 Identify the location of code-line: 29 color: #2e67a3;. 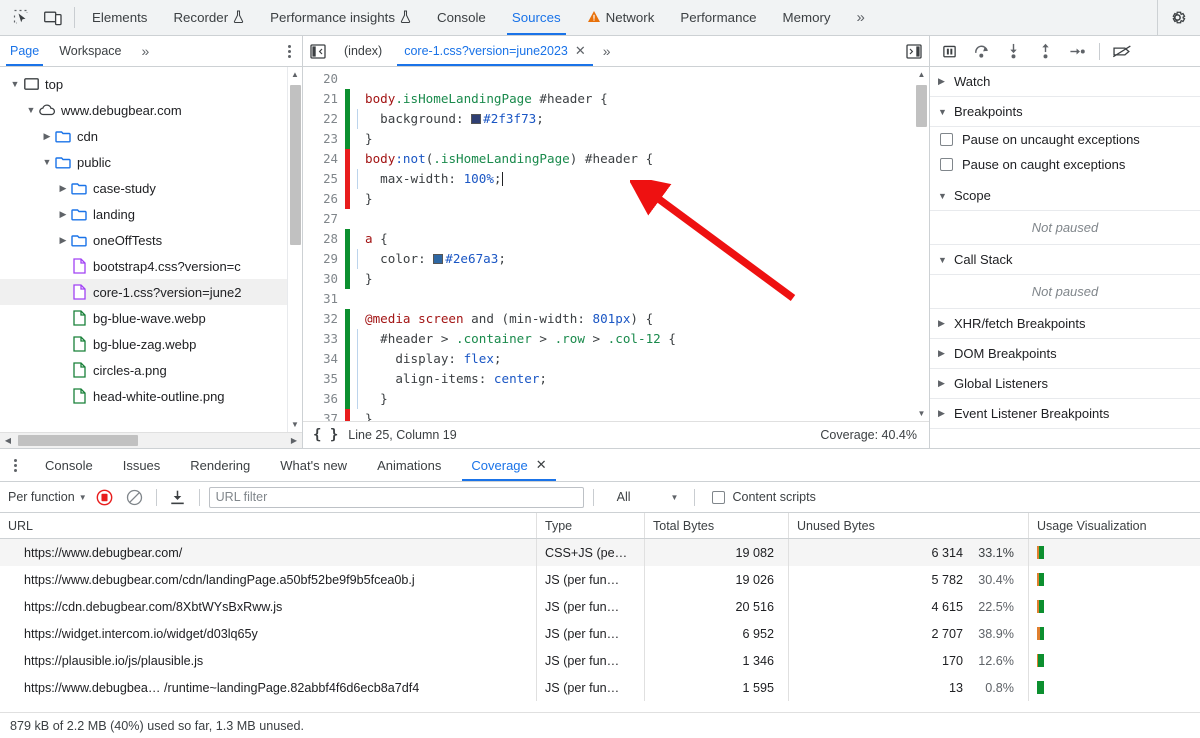
(616, 259).